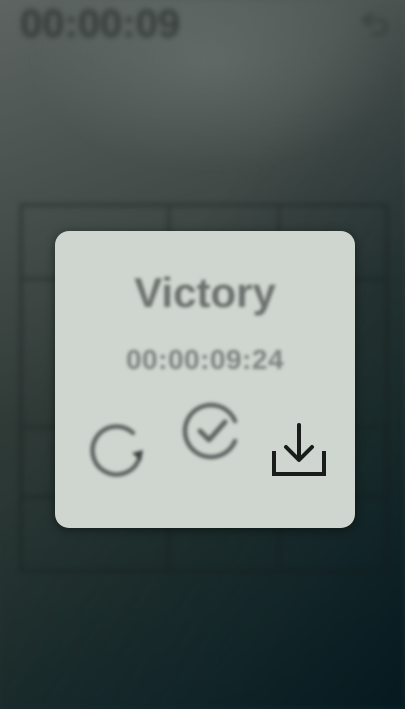 The width and height of the screenshot is (405, 709). I want to click on elapsed-timer: 00:00:09, so click(100, 24).